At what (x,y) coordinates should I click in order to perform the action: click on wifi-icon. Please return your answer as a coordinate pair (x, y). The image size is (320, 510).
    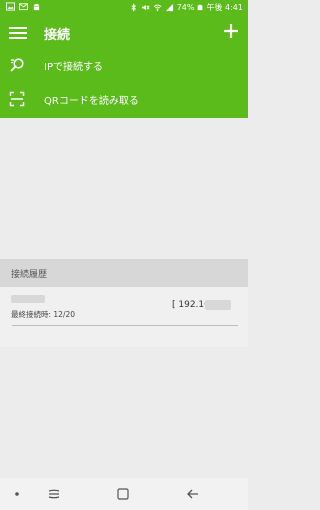
    Looking at the image, I should click on (157, 8).